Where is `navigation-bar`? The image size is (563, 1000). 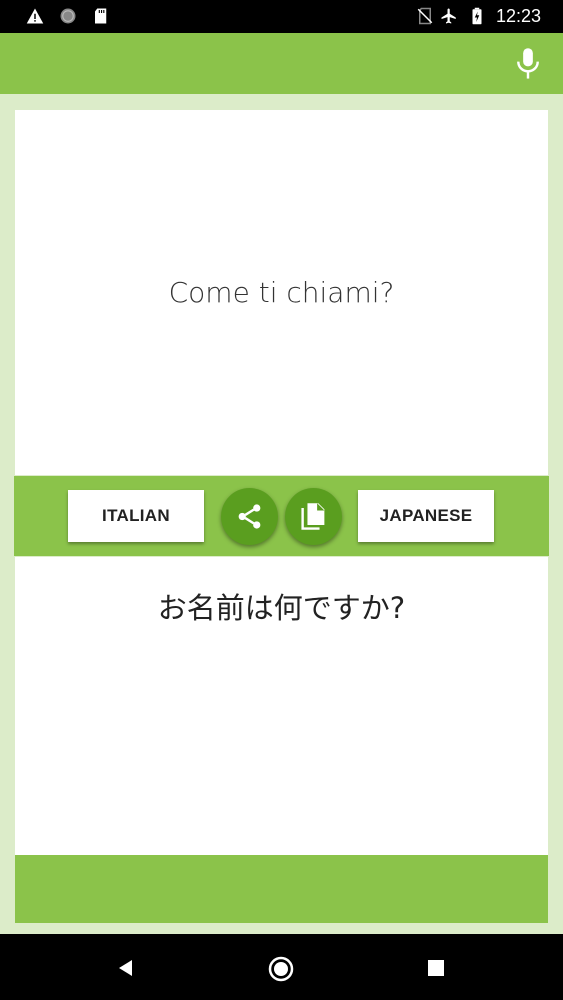 navigation-bar is located at coordinates (281, 967).